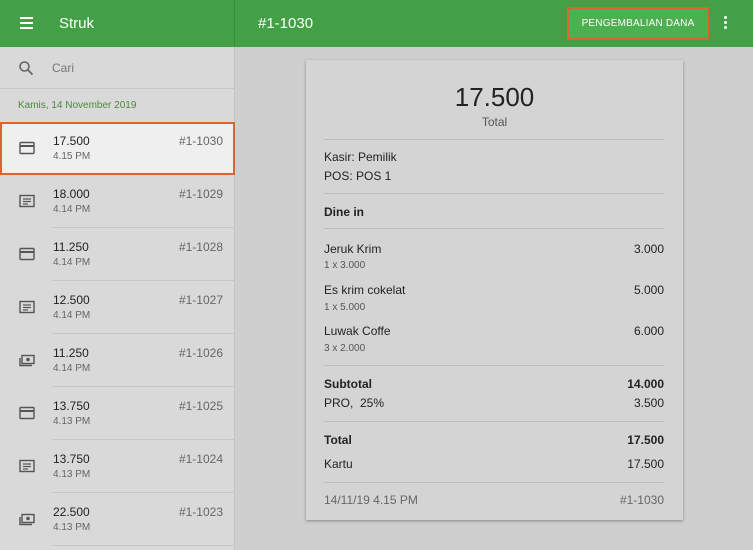  I want to click on line-item-qty: 1 x 5.000, so click(345, 307).